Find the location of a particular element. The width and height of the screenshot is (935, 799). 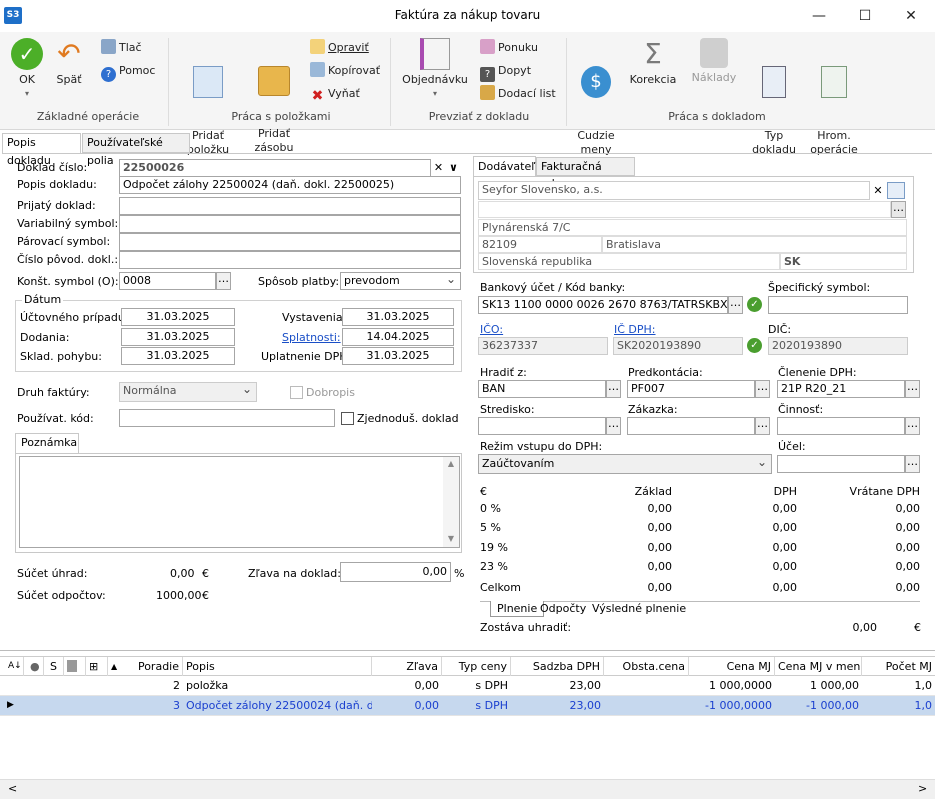

vat-date-field: 31.03.2025 is located at coordinates (398, 356).